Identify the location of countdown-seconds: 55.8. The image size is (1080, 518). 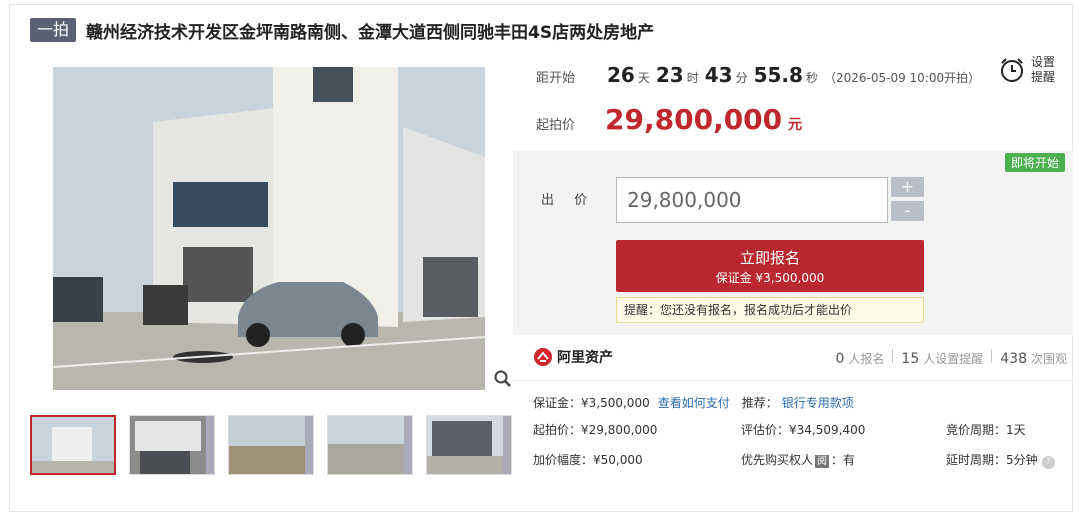
(778, 75).